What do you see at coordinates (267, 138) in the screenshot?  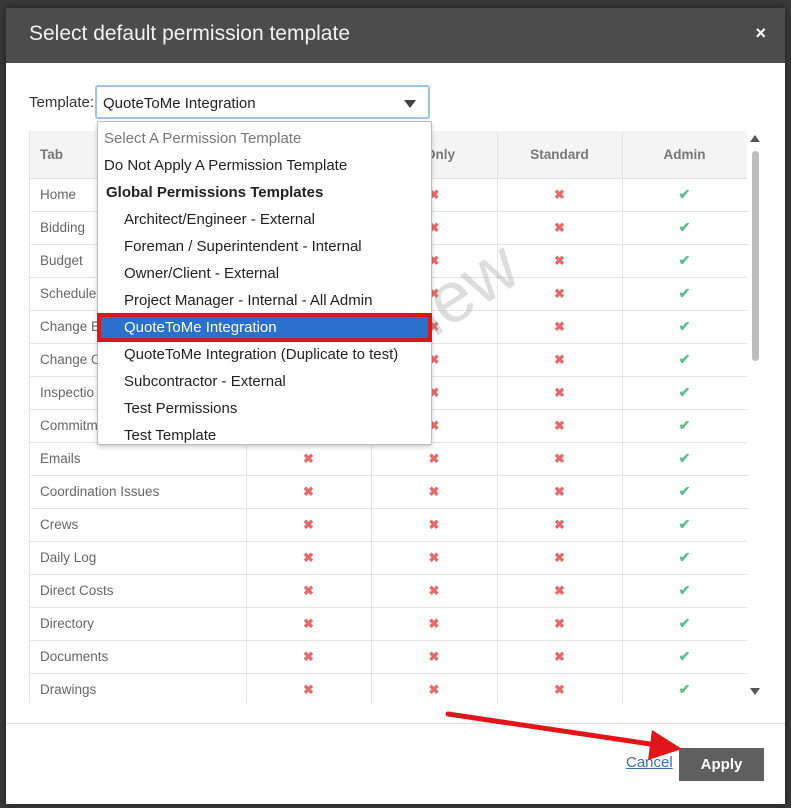 I see `dropdown-placeholder-option: Select A Permission Template` at bounding box center [267, 138].